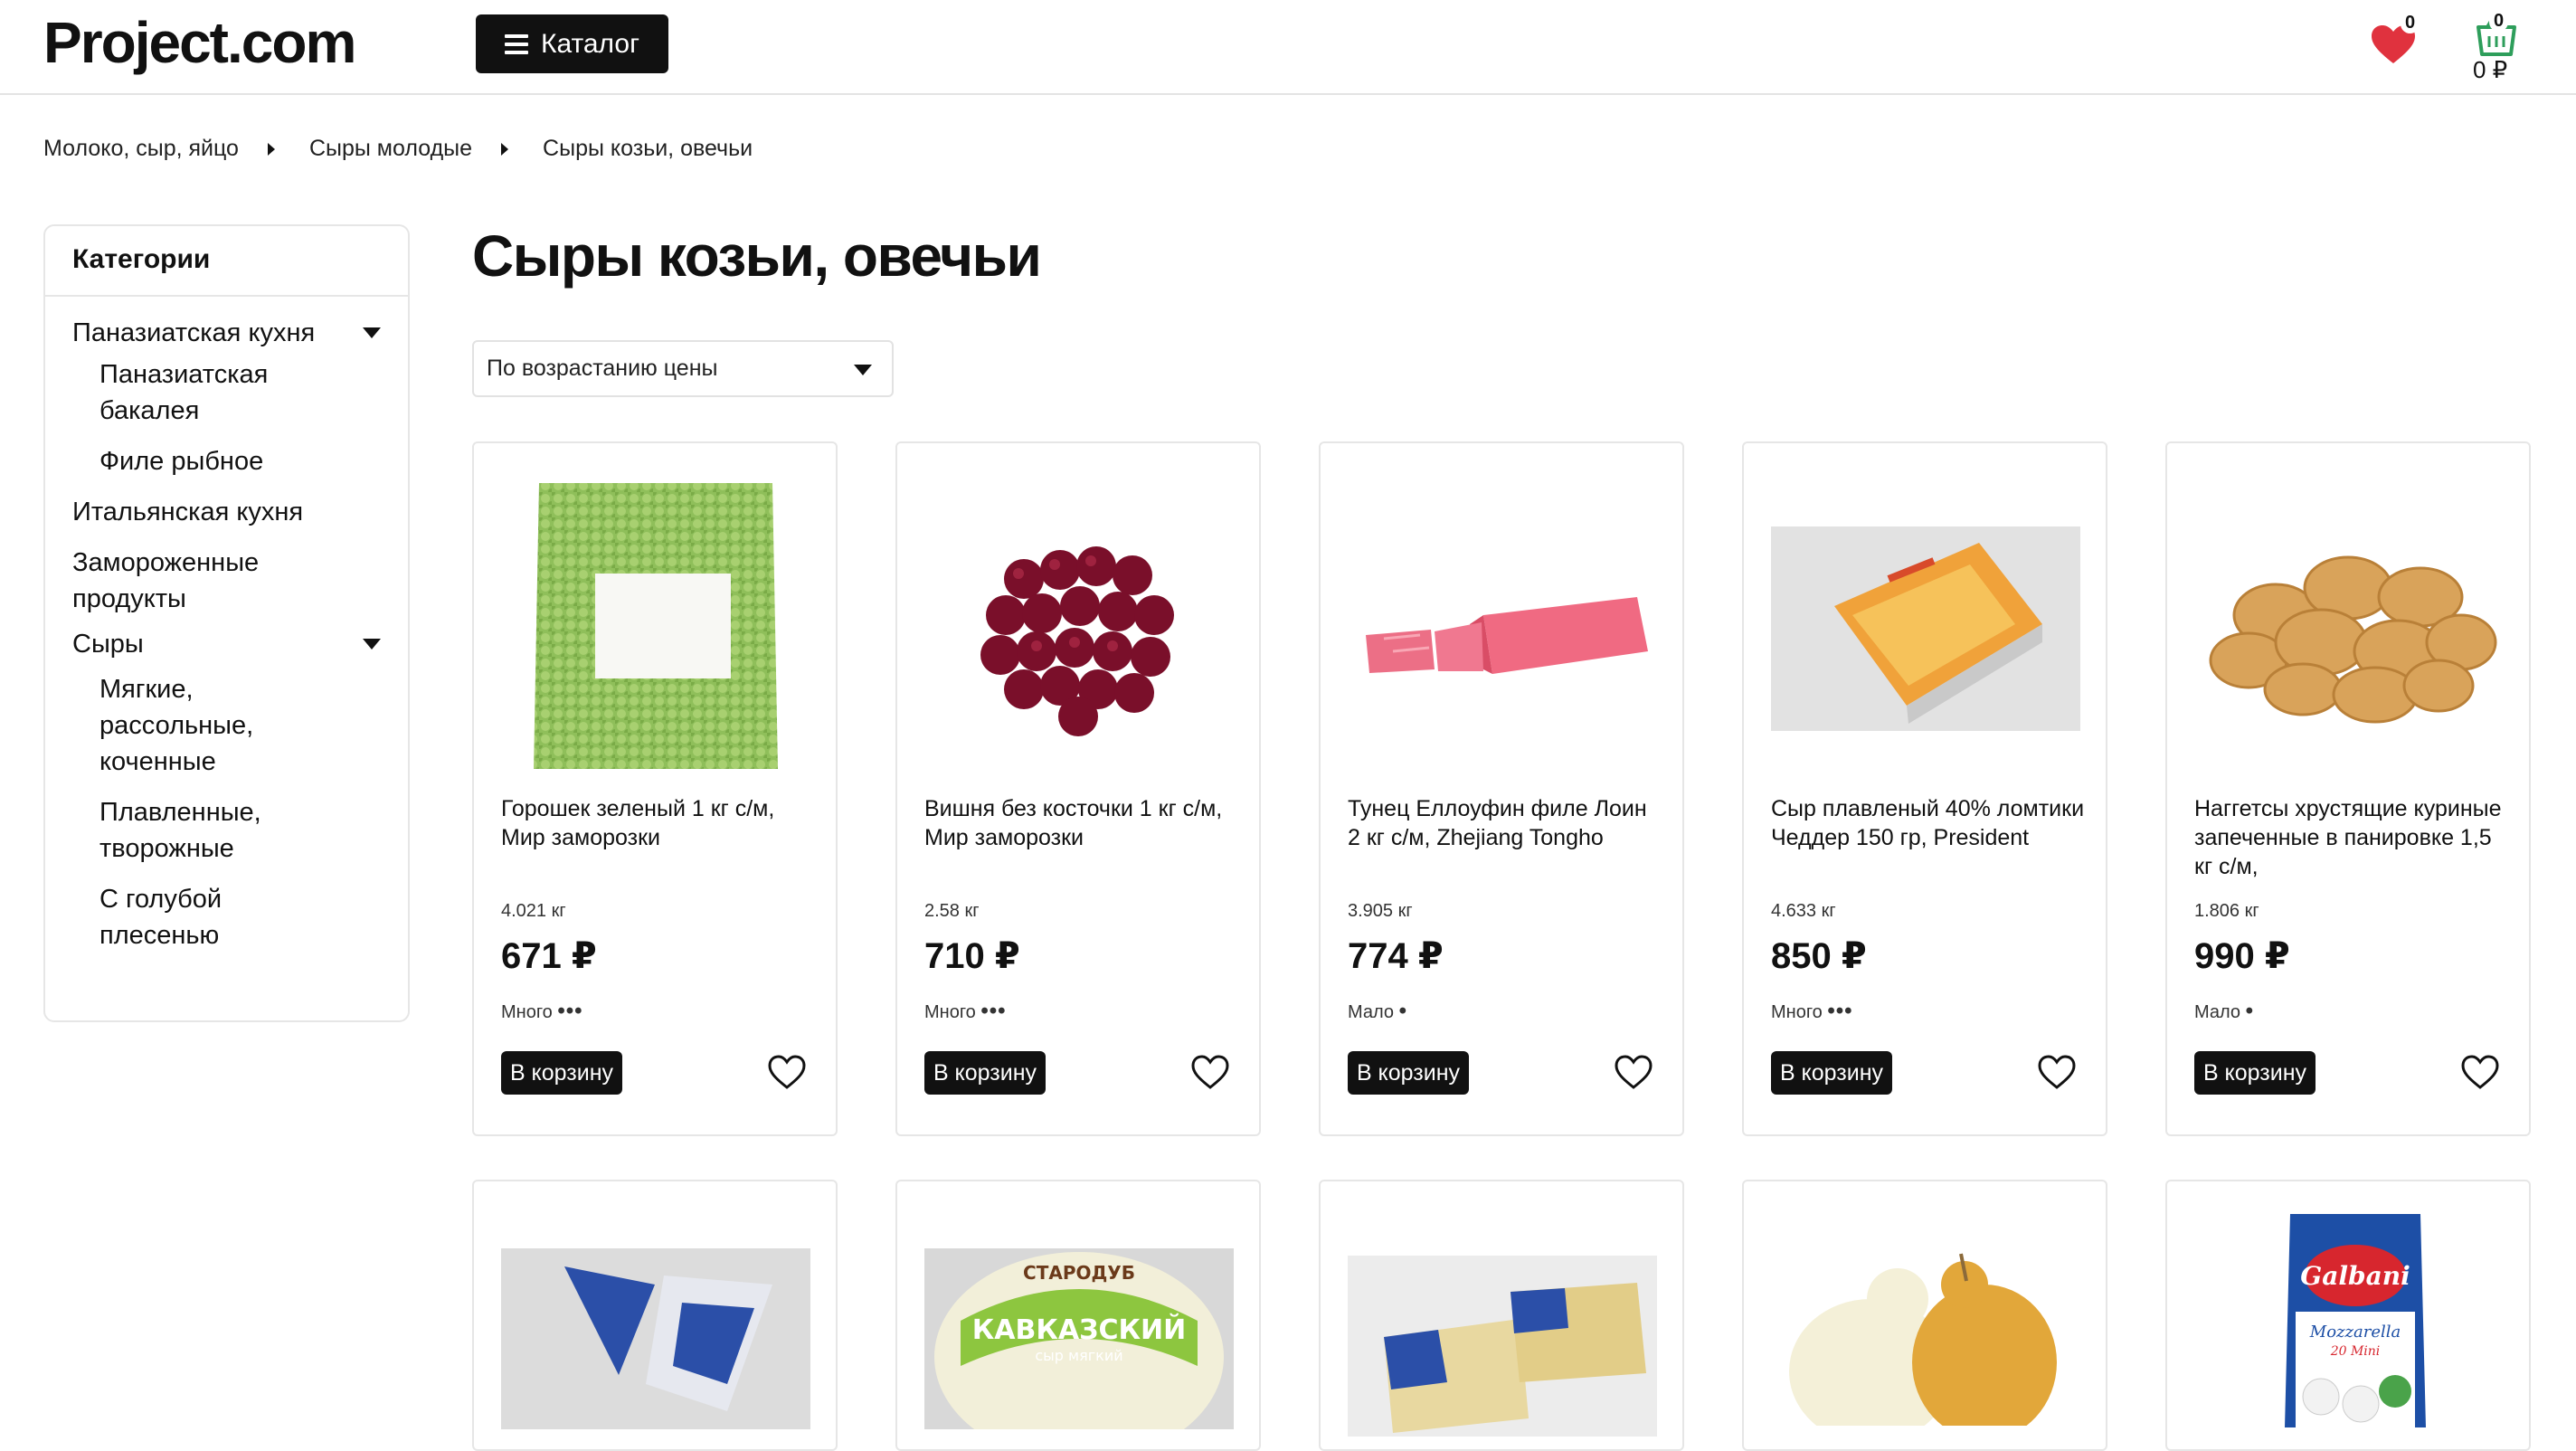 The image size is (2576, 1451). Describe the element at coordinates (1079, 1273) in the screenshot. I see `cheese-brand-text: СТАРОДУБ` at that location.